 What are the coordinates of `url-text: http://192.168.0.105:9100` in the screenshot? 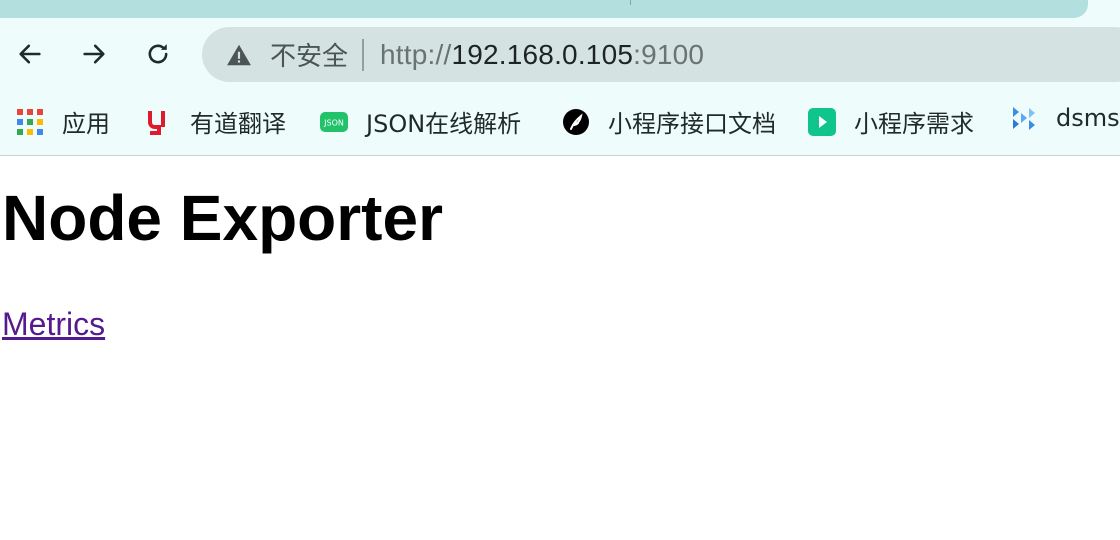 It's located at (542, 55).